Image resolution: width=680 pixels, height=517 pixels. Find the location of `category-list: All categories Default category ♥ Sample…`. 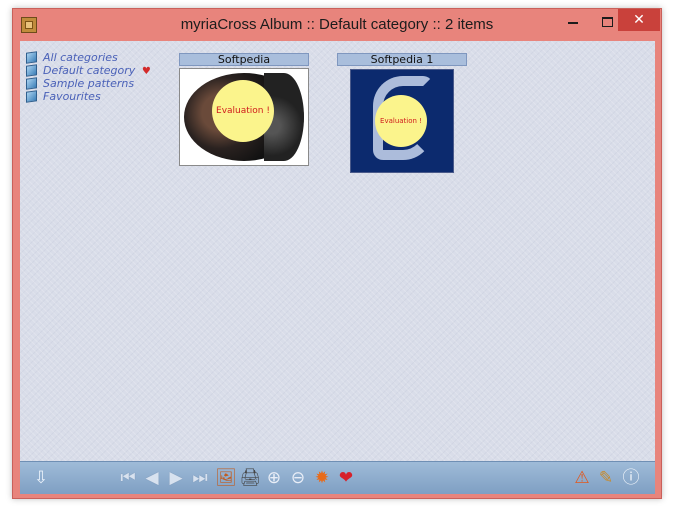

category-list: All categories Default category ♥ Sample… is located at coordinates (88, 77).